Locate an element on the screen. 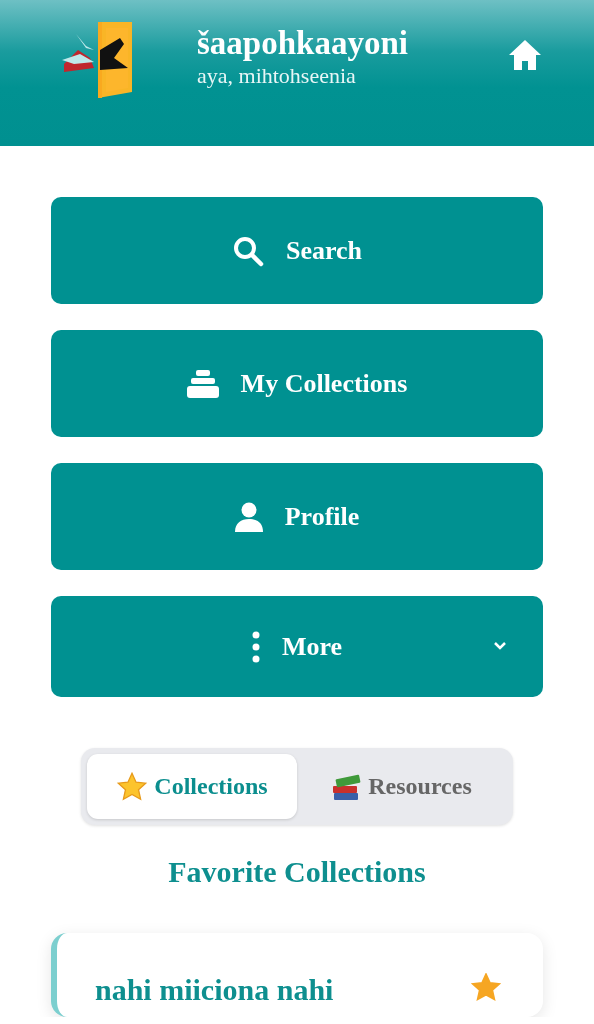  app-title: šaapohkaayoni is located at coordinates (303, 43).